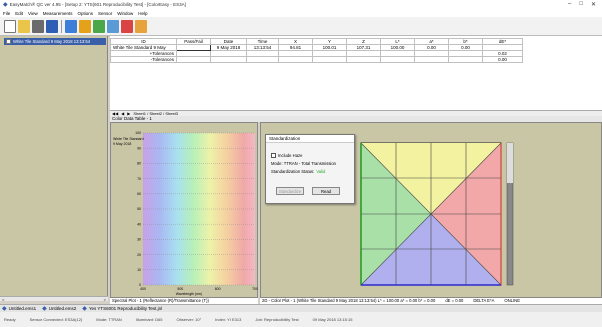  Describe the element at coordinates (293, 171) in the screenshot. I see `status-label: Standardization Status:` at that location.